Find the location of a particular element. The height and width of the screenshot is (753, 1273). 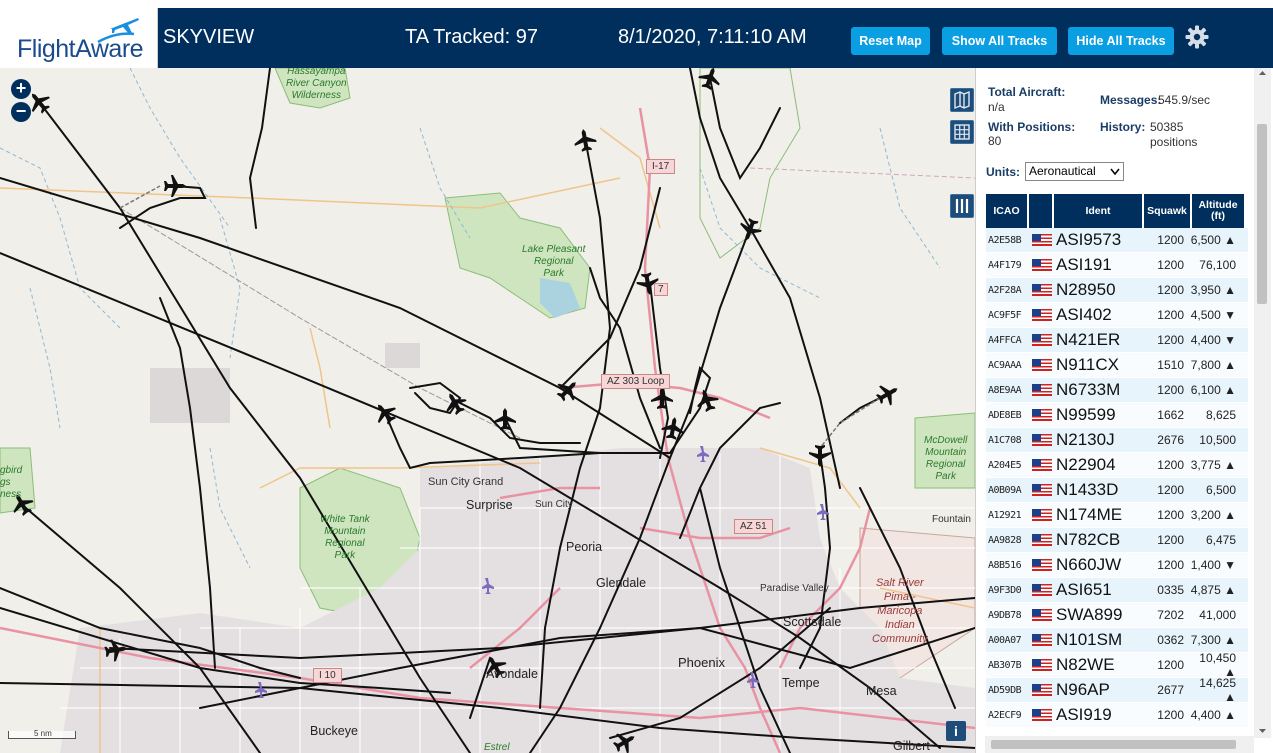

scroll-down-icon is located at coordinates (1262, 731).